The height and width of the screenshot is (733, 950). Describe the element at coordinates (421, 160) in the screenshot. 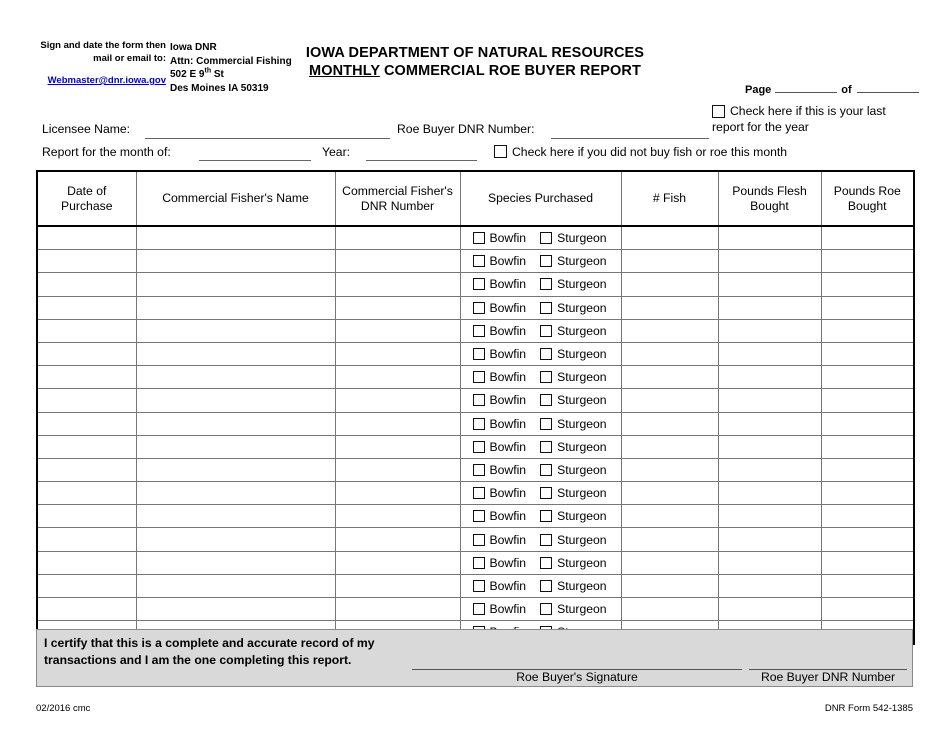

I see `report-year-input` at that location.